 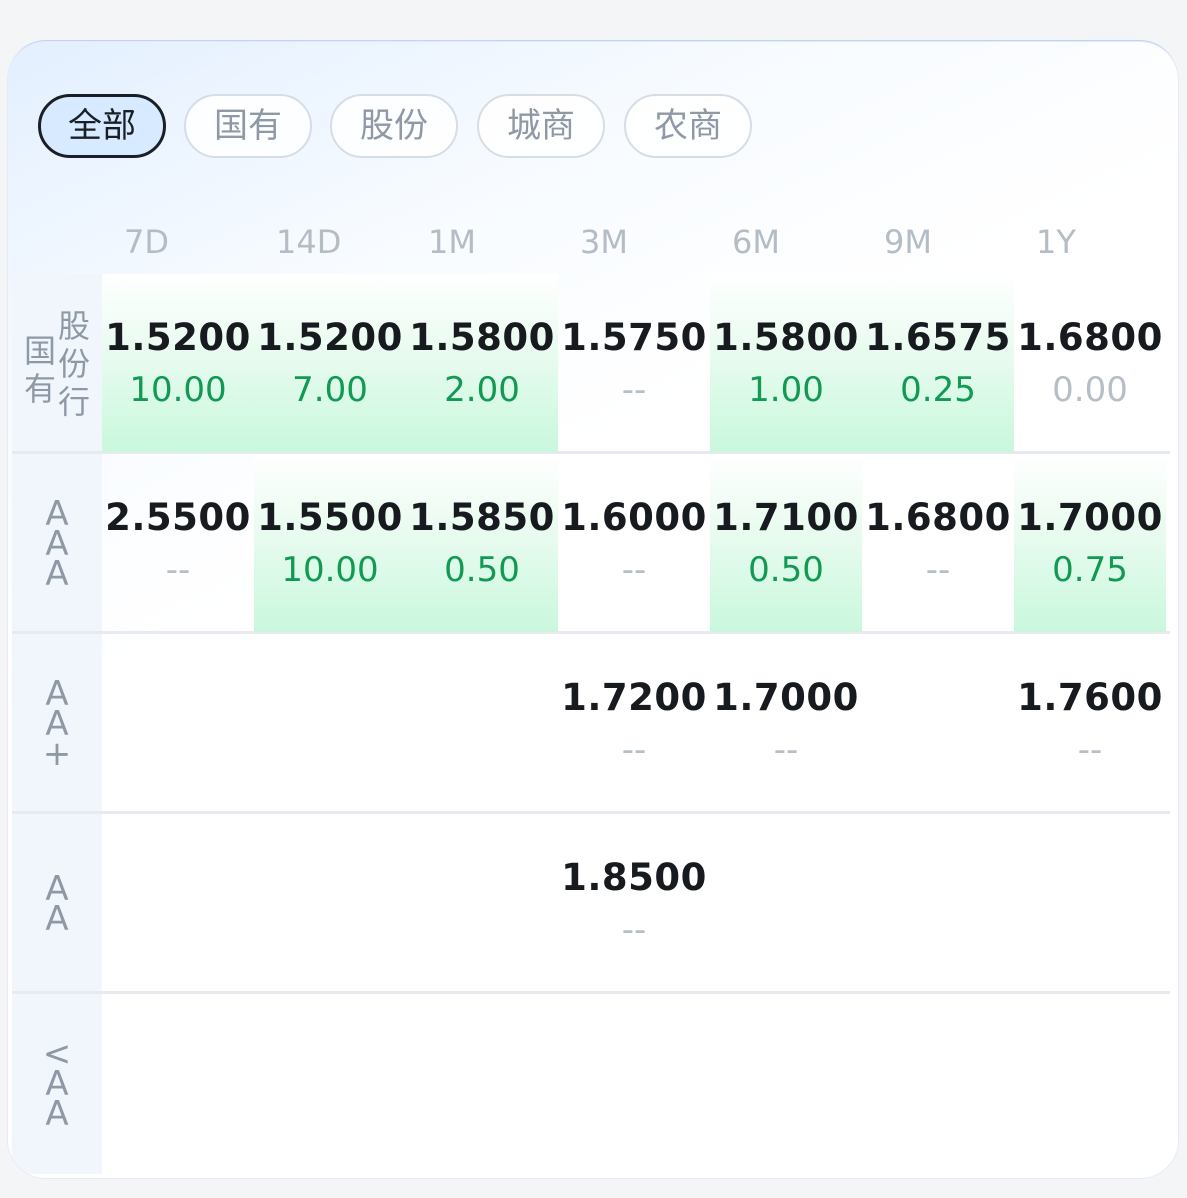 I want to click on rate-value: 1.5850, so click(x=482, y=517).